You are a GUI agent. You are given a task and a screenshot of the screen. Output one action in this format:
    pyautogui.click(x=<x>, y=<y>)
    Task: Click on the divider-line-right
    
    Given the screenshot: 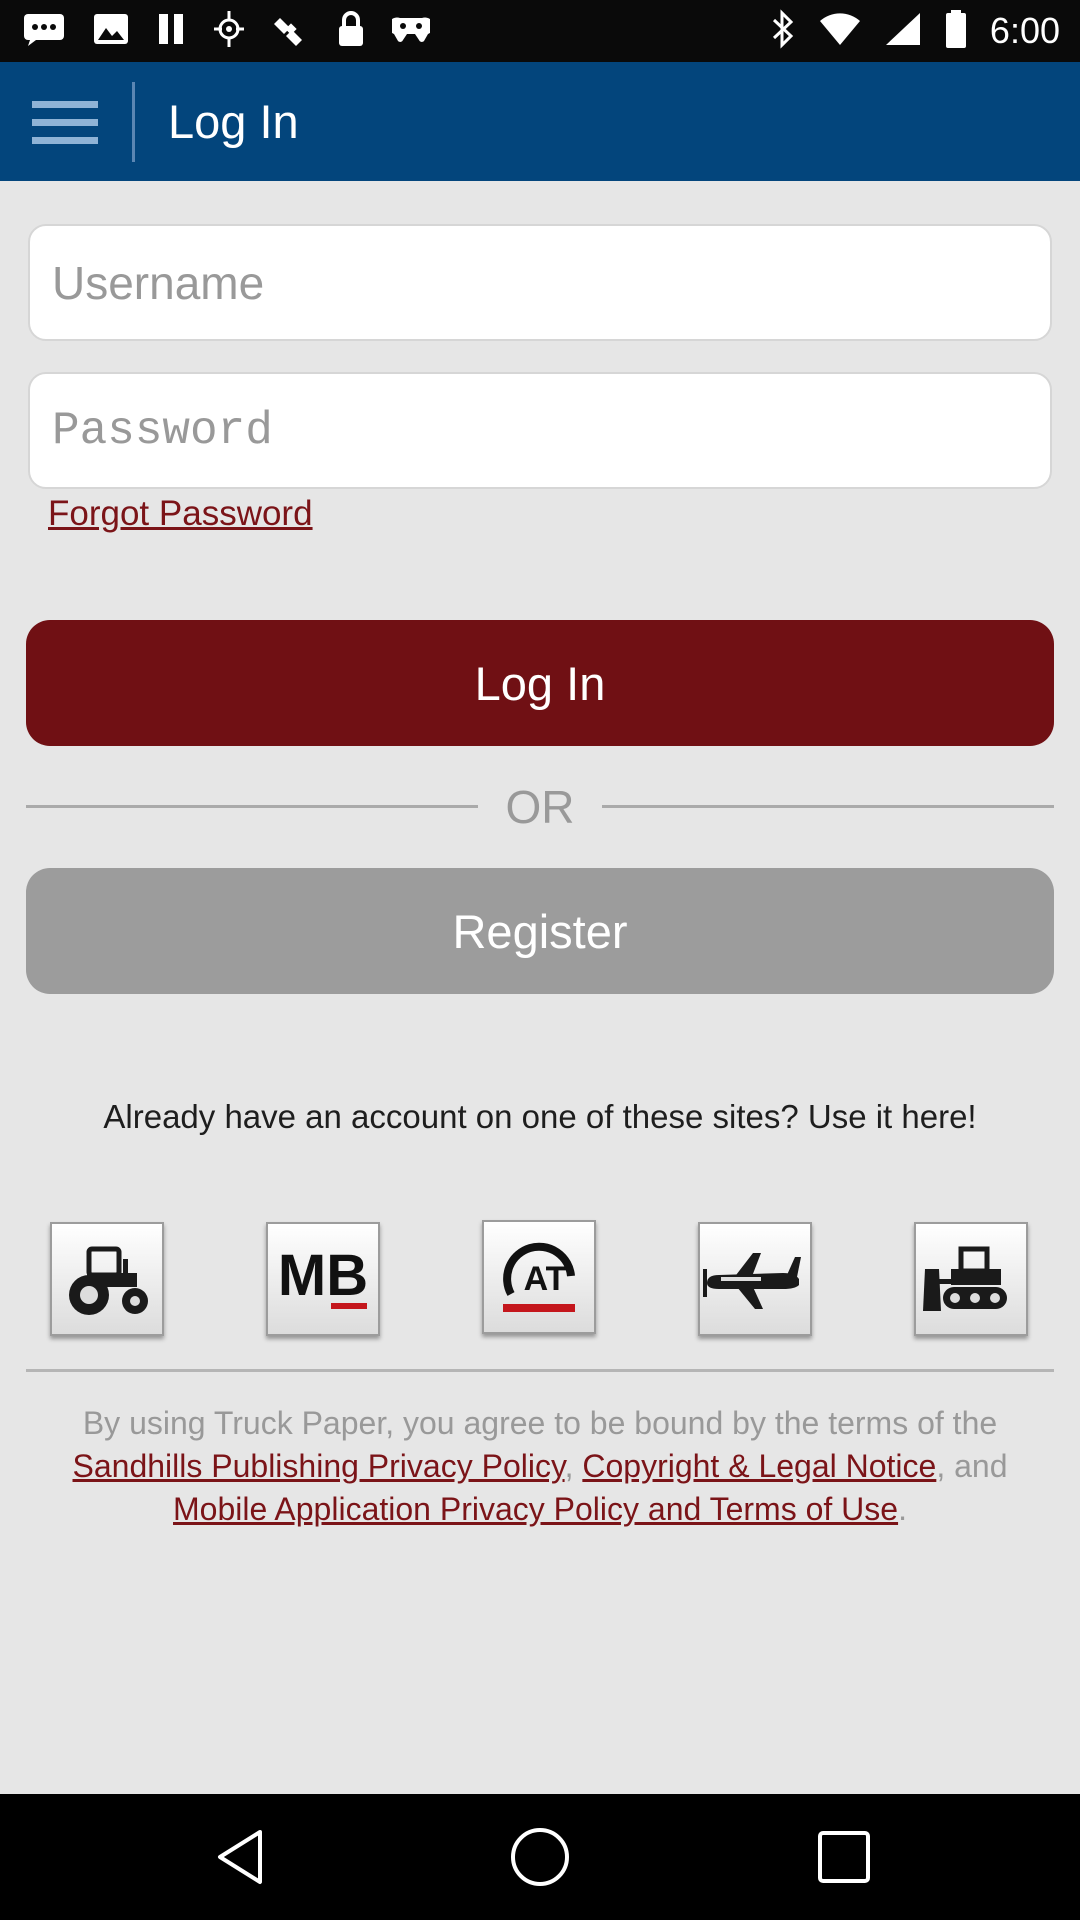 What is the action you would take?
    pyautogui.click(x=828, y=806)
    